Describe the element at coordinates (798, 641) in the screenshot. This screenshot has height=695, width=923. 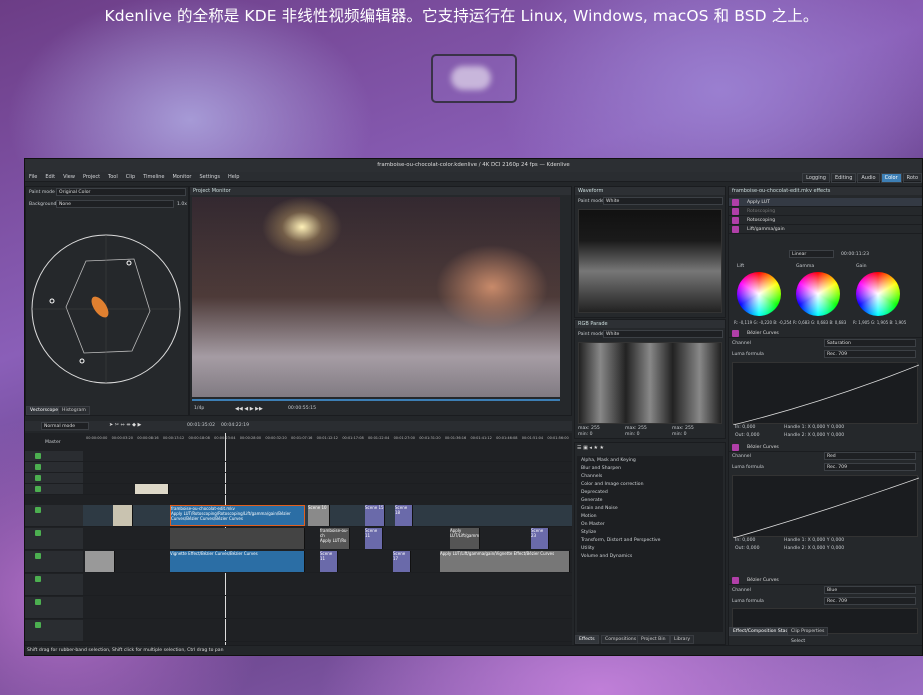
I see `select-label: Select` at that location.